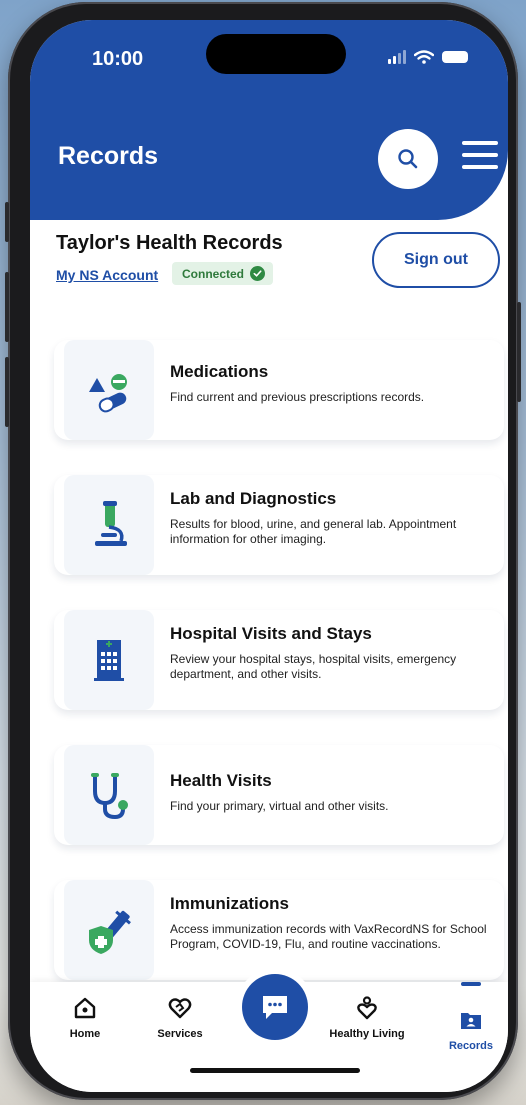 This screenshot has width=526, height=1105. Describe the element at coordinates (230, 903) in the screenshot. I see `card-title: Immunizations` at that location.